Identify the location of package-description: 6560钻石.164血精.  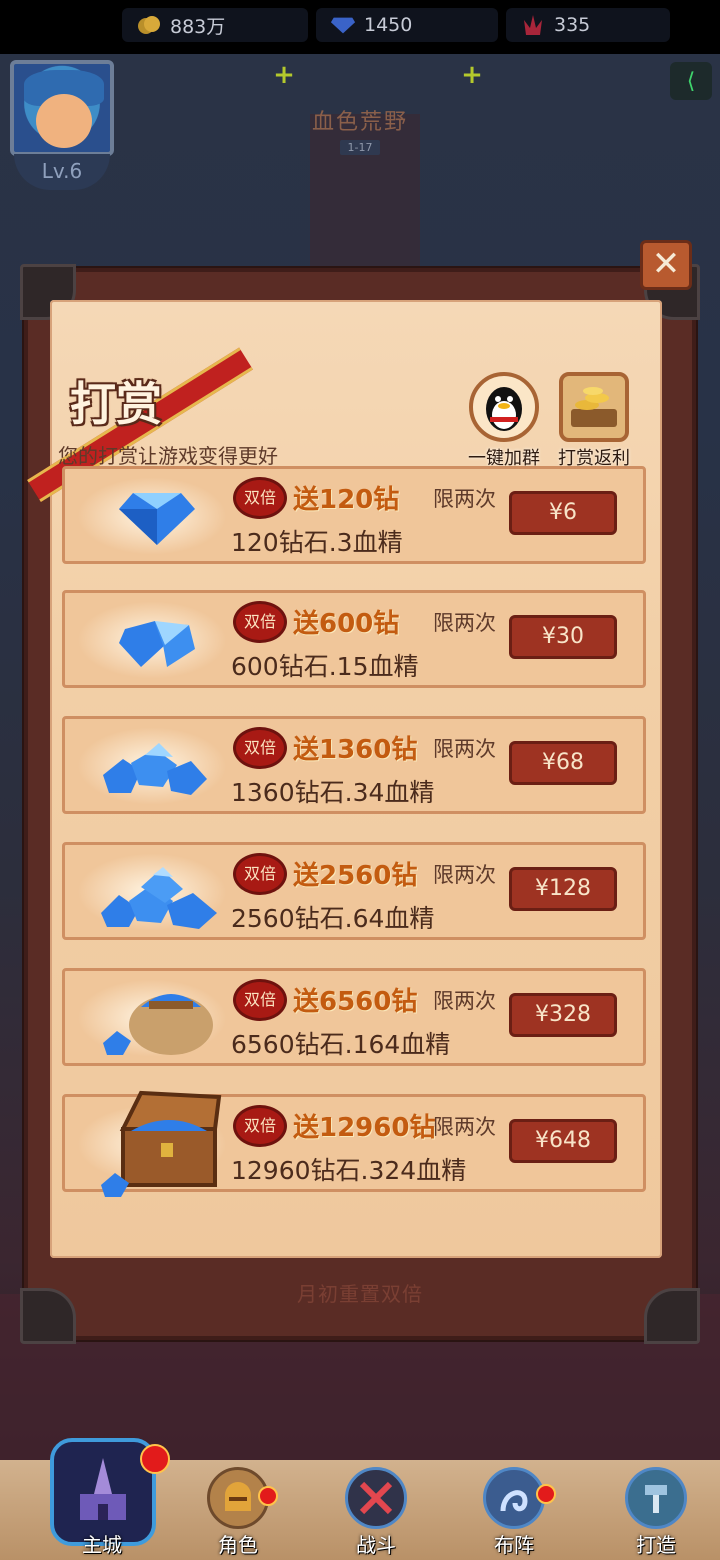
(341, 1044).